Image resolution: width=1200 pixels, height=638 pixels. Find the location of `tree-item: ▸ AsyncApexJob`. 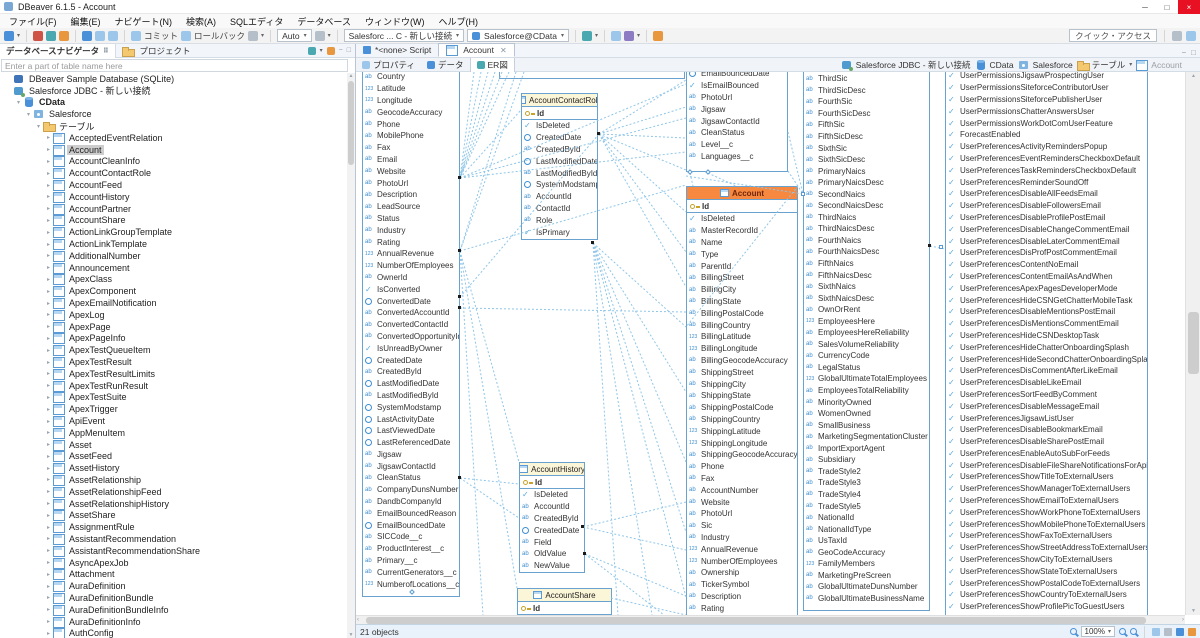

tree-item: ▸ AsyncApexJob is located at coordinates (174, 563).